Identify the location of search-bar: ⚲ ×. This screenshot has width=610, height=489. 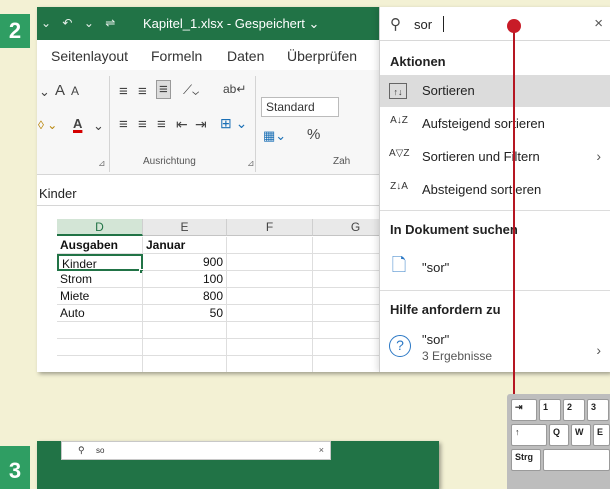
(495, 24).